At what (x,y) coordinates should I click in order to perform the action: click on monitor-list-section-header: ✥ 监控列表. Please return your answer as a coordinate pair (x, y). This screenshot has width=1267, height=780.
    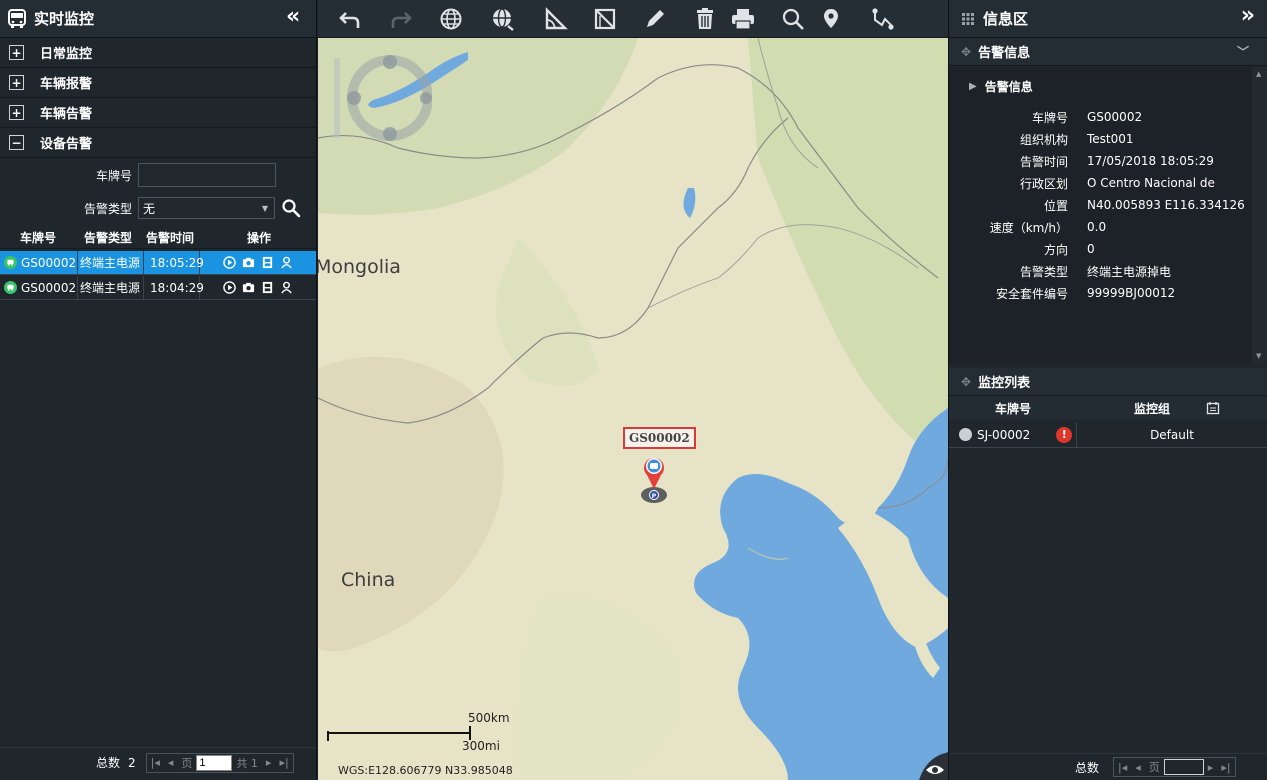
    Looking at the image, I should click on (1108, 382).